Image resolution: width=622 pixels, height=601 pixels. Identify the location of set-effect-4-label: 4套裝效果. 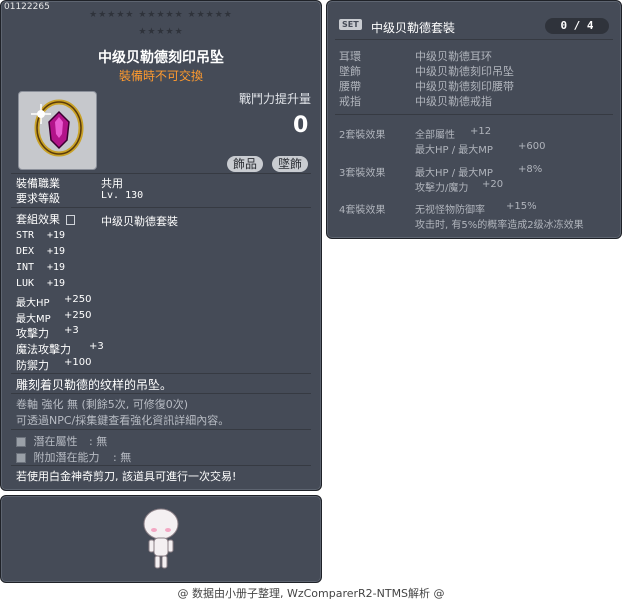
(362, 210).